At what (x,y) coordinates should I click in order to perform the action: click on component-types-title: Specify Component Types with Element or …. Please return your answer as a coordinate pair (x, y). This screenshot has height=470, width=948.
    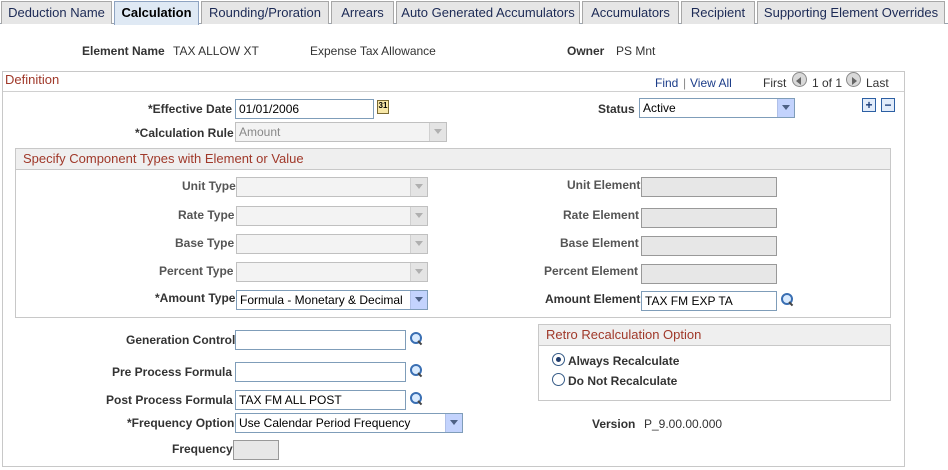
    Looking at the image, I should click on (453, 159).